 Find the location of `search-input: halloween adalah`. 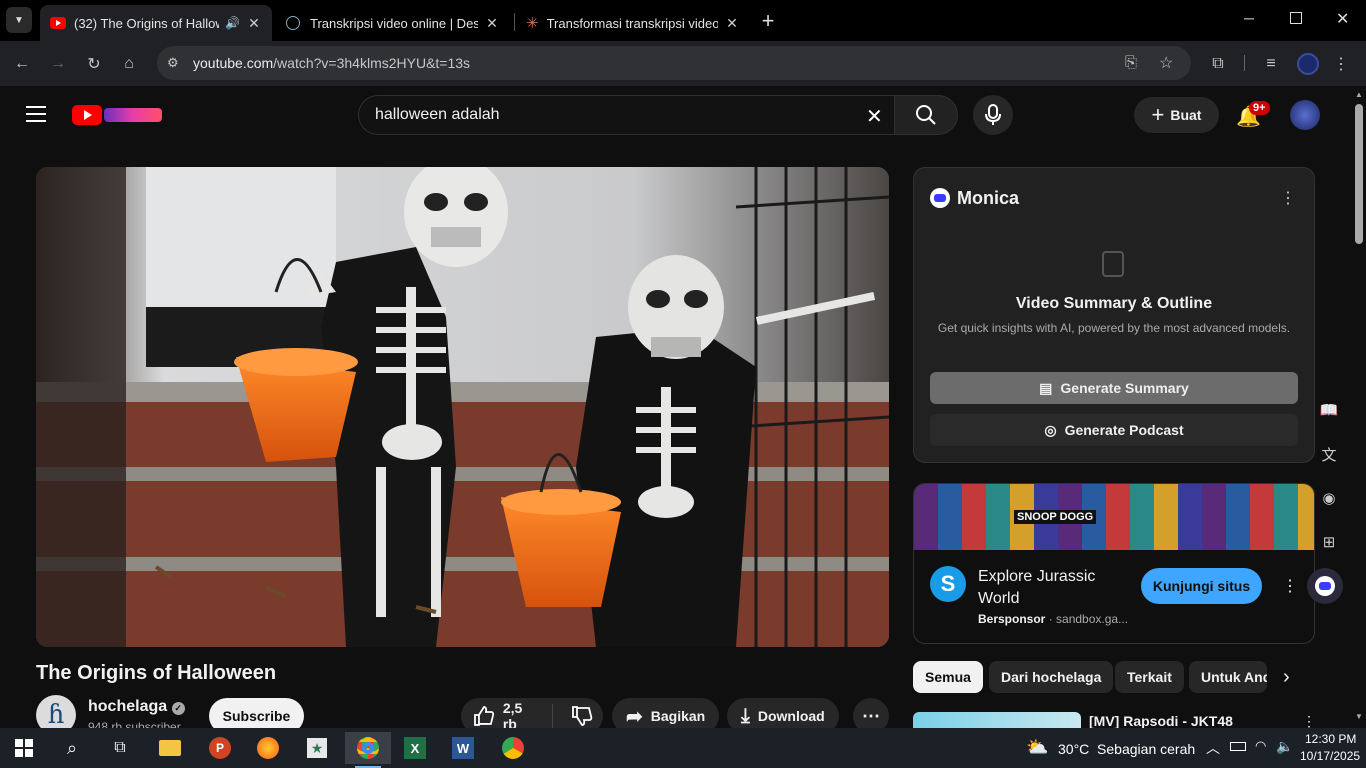

search-input: halloween adalah is located at coordinates (437, 115).